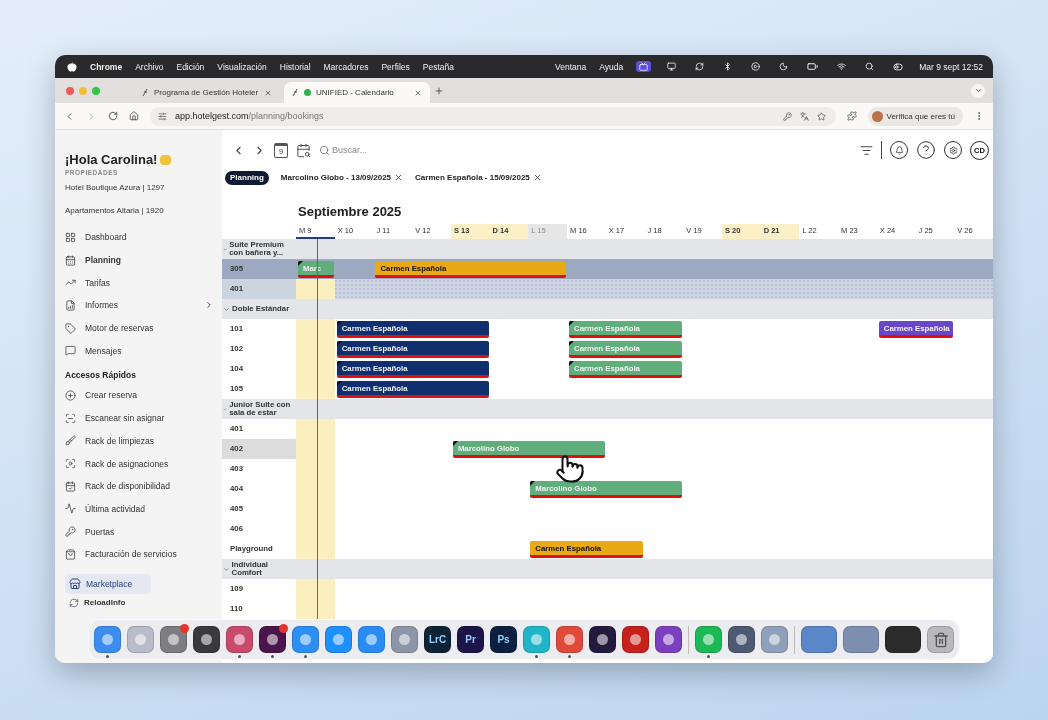 Image resolution: width=1048 pixels, height=720 pixels. What do you see at coordinates (226, 309) in the screenshot?
I see `chevron-icon` at bounding box center [226, 309].